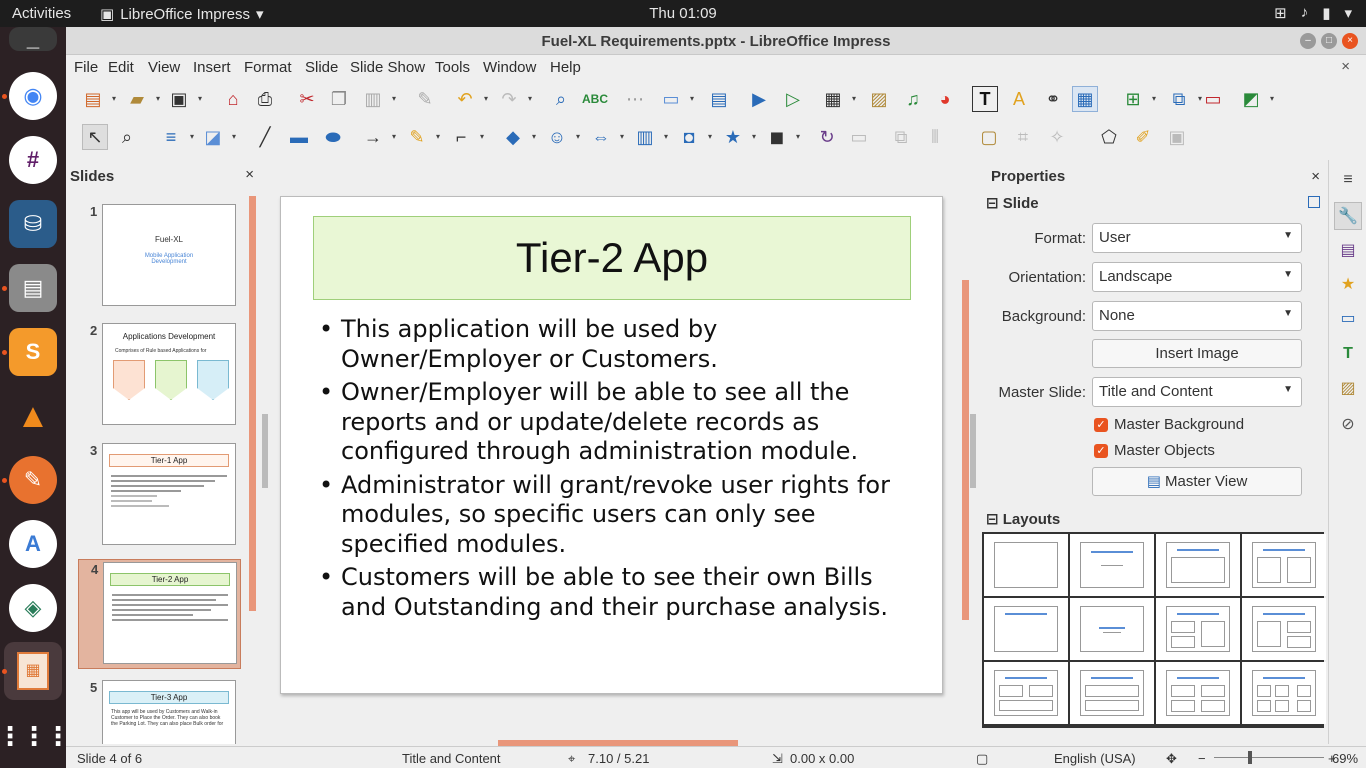 The height and width of the screenshot is (768, 1366). I want to click on arrange-icon: ⧉, so click(901, 137).